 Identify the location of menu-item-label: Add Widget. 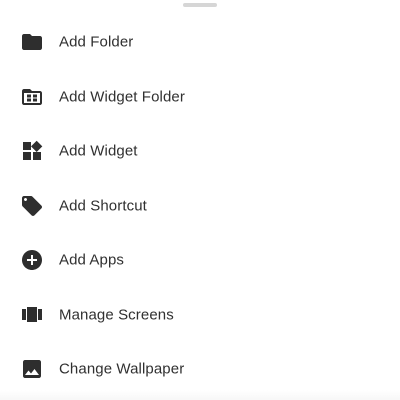
(98, 151).